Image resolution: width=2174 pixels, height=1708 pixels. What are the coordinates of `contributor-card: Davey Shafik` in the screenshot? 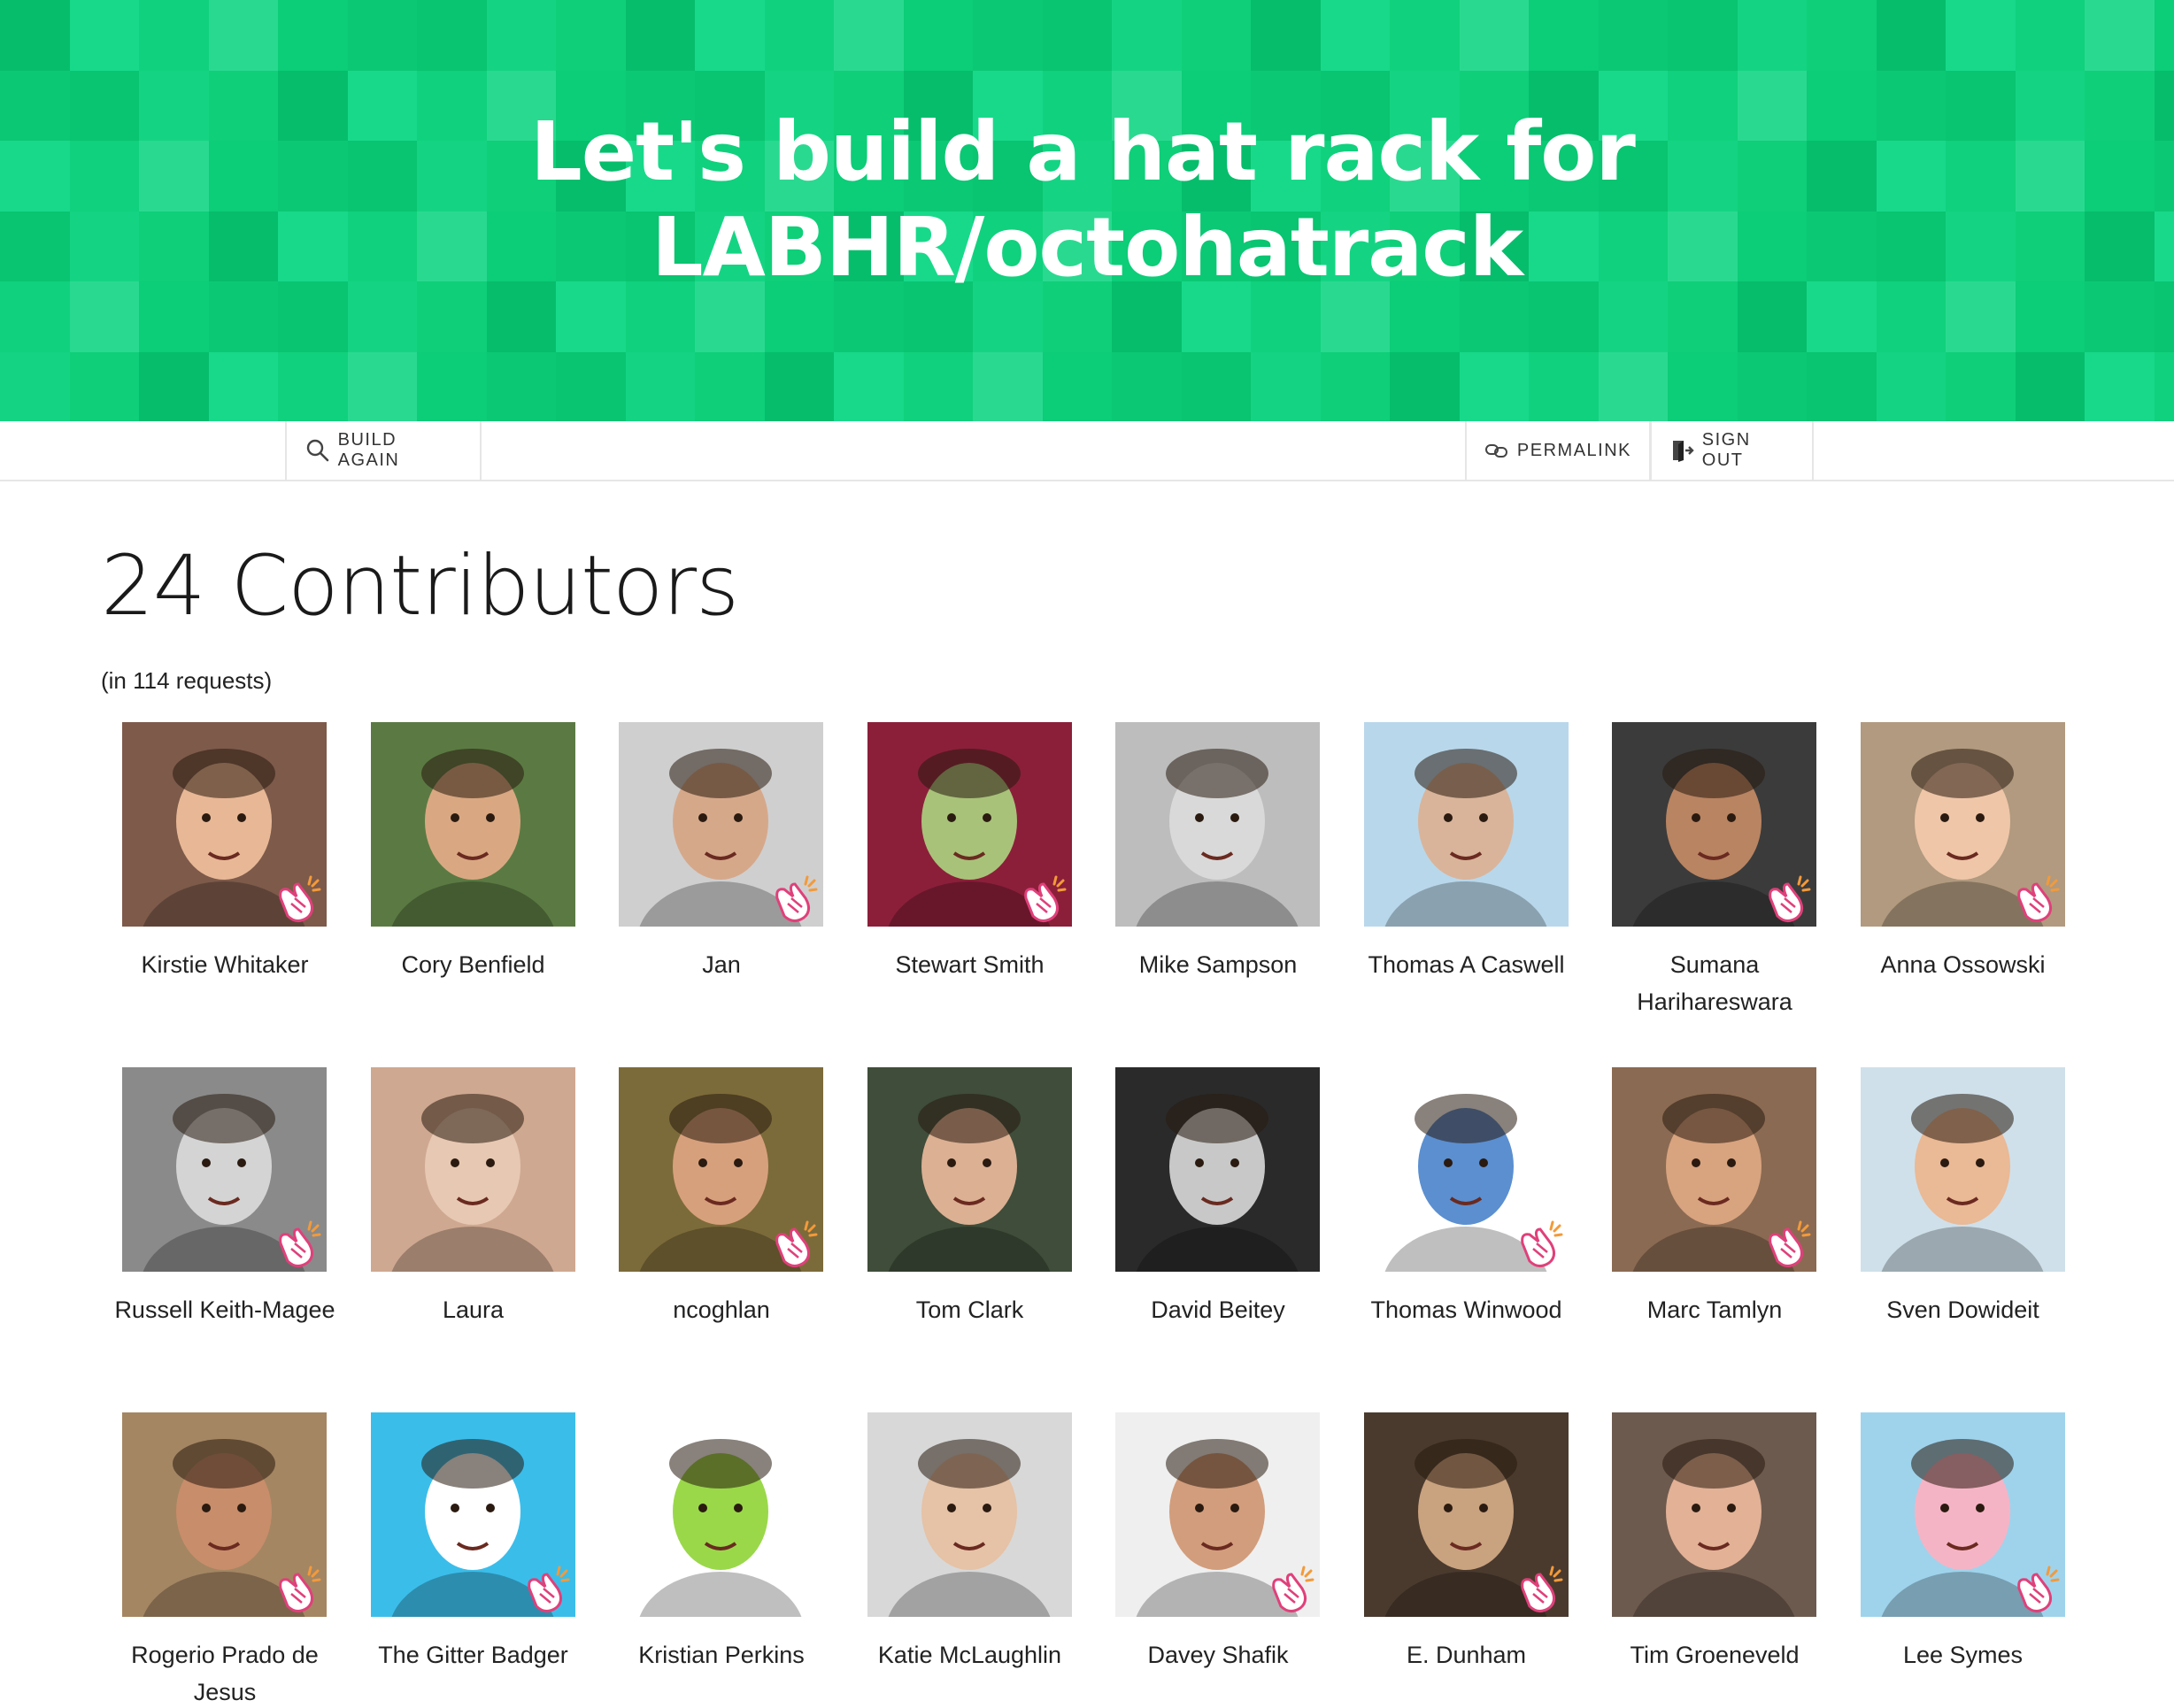 It's located at (1206, 1560).